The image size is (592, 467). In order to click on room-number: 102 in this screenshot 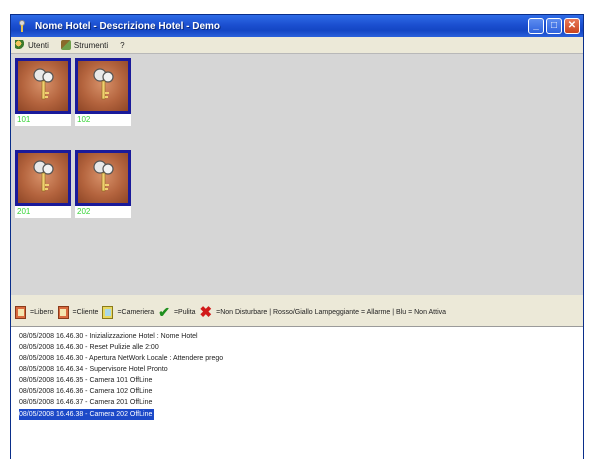, I will do `click(103, 120)`.